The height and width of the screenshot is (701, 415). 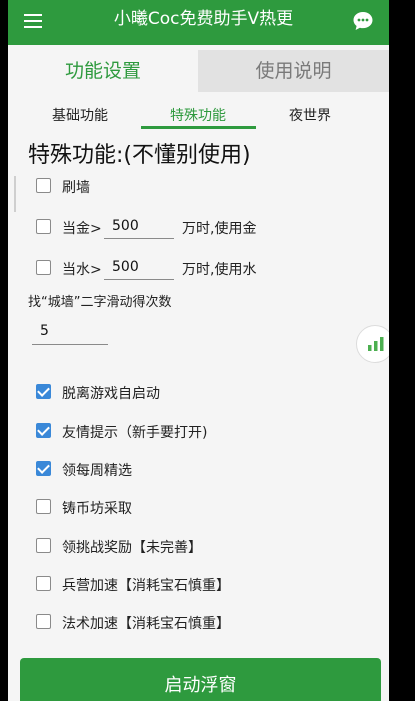 I want to click on subtab-special-functions: 特殊功能, so click(x=198, y=115).